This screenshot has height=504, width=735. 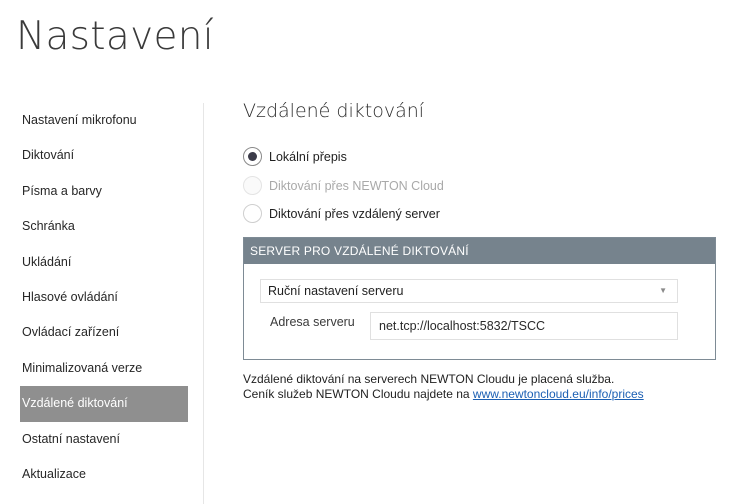 I want to click on chevron-down-icon: ▼, so click(x=663, y=290).